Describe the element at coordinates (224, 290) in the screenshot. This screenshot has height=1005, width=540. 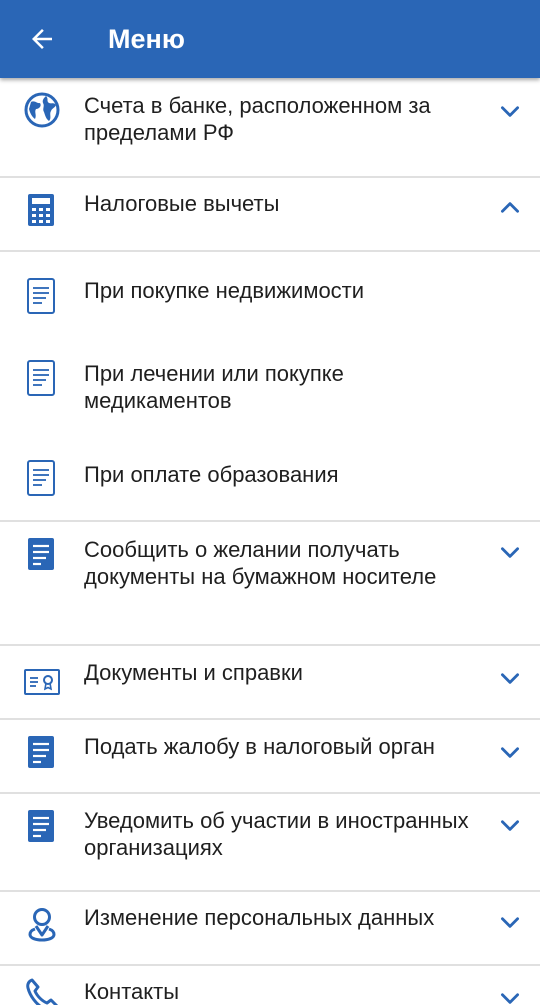
I see `submenu-item-label: При покупке недвижимости` at that location.